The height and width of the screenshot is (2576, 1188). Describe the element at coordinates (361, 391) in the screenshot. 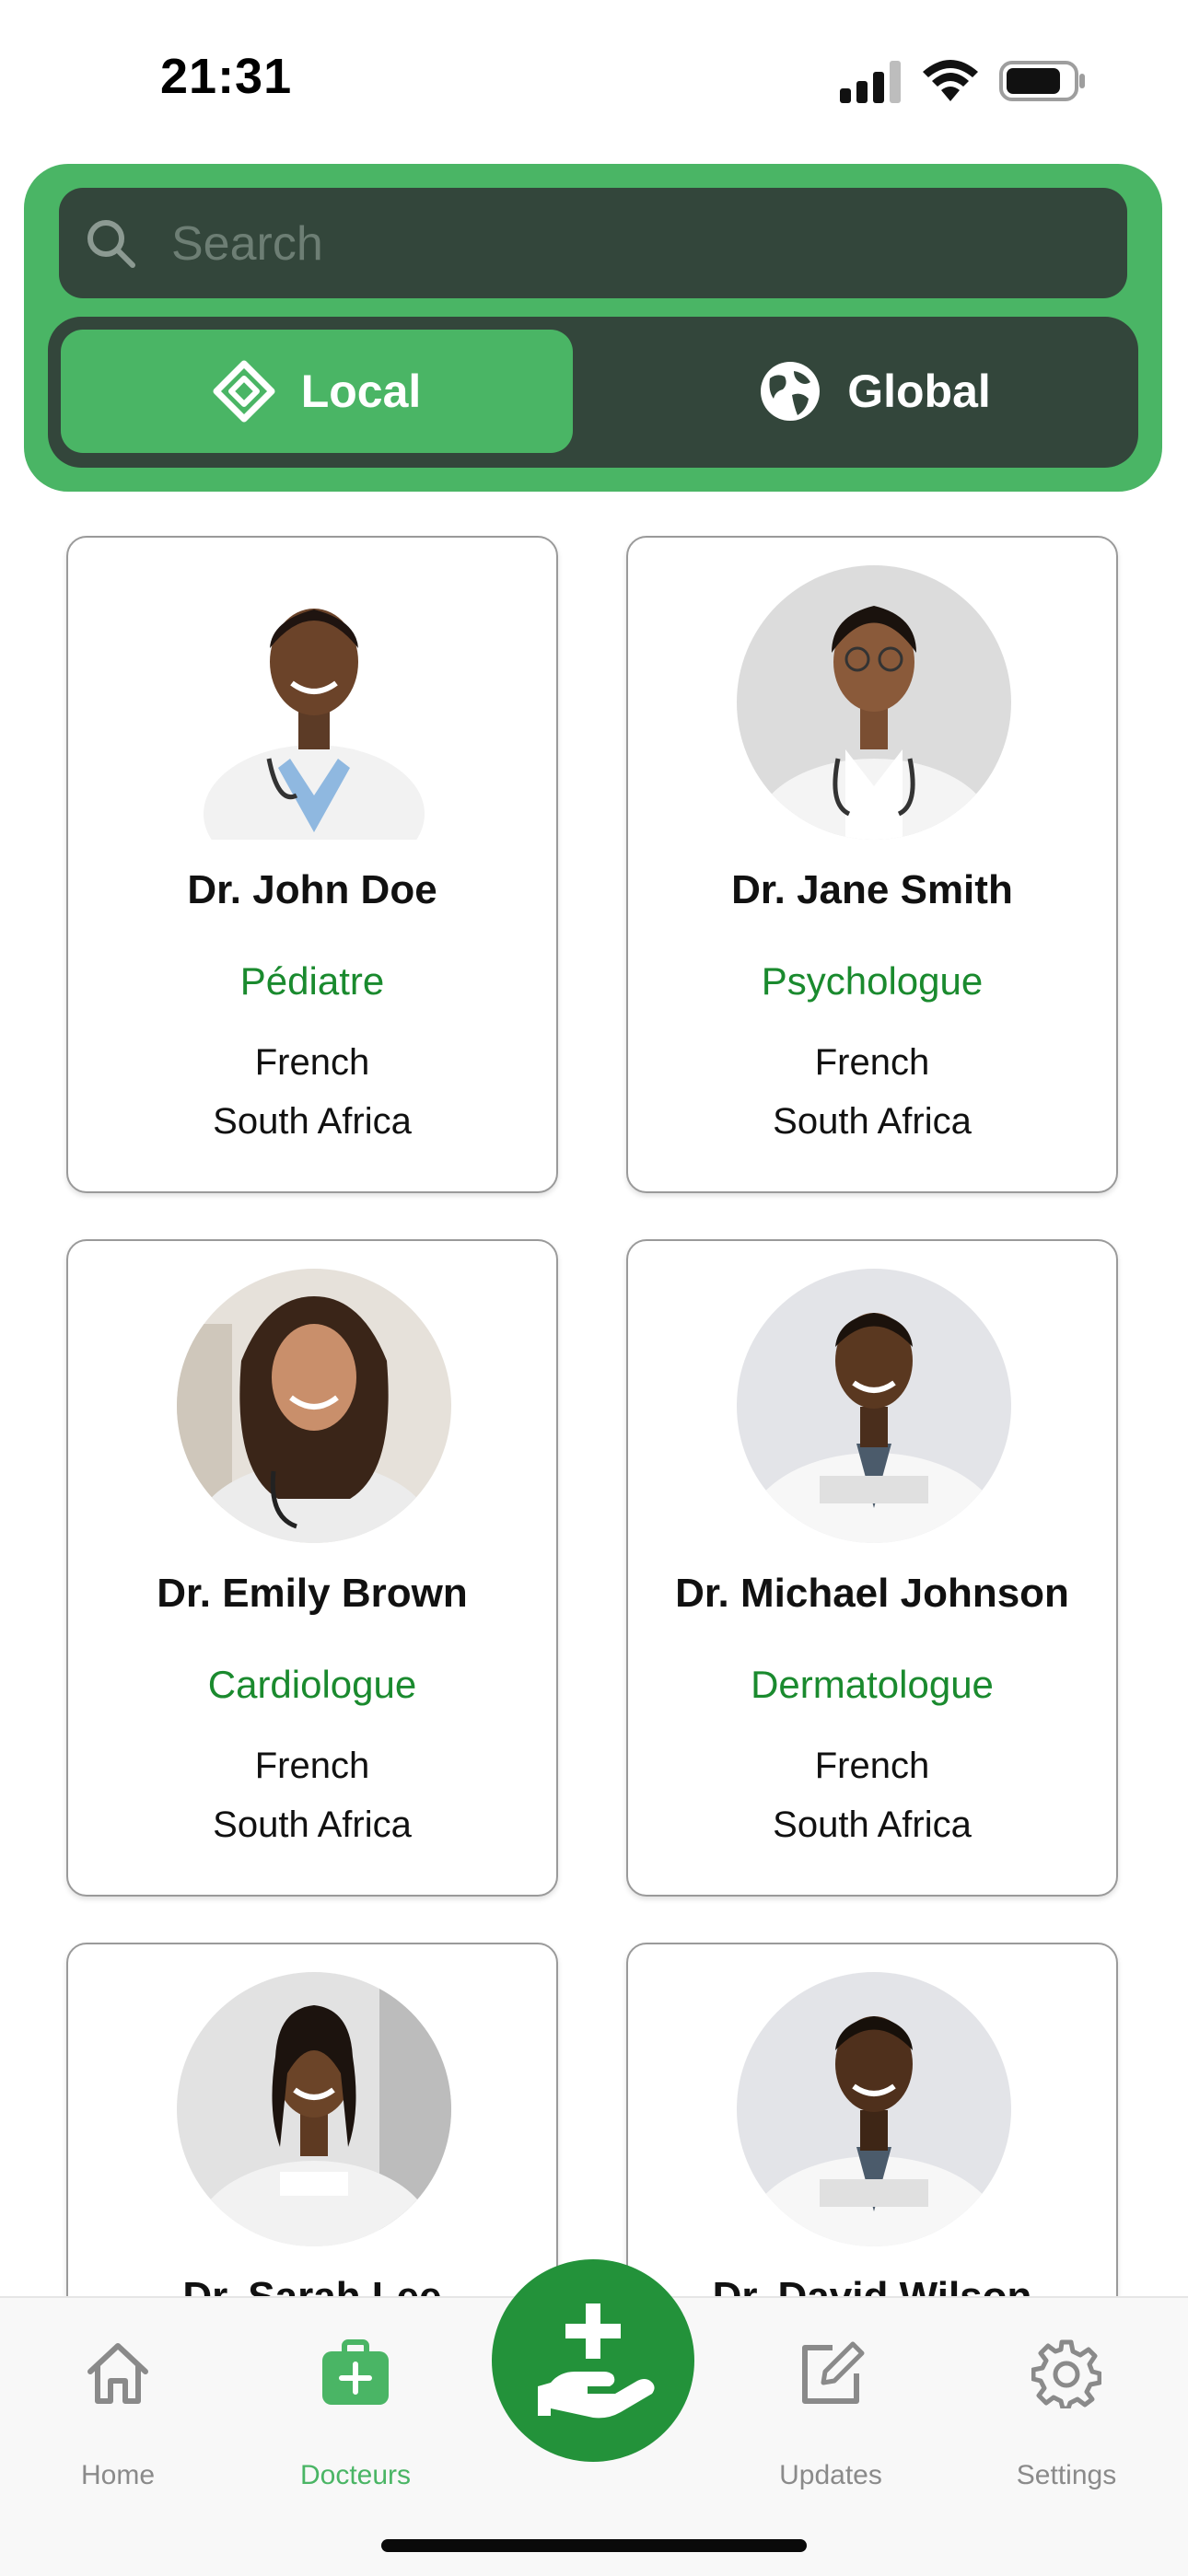

I see `local-toggle-label: Local` at that location.